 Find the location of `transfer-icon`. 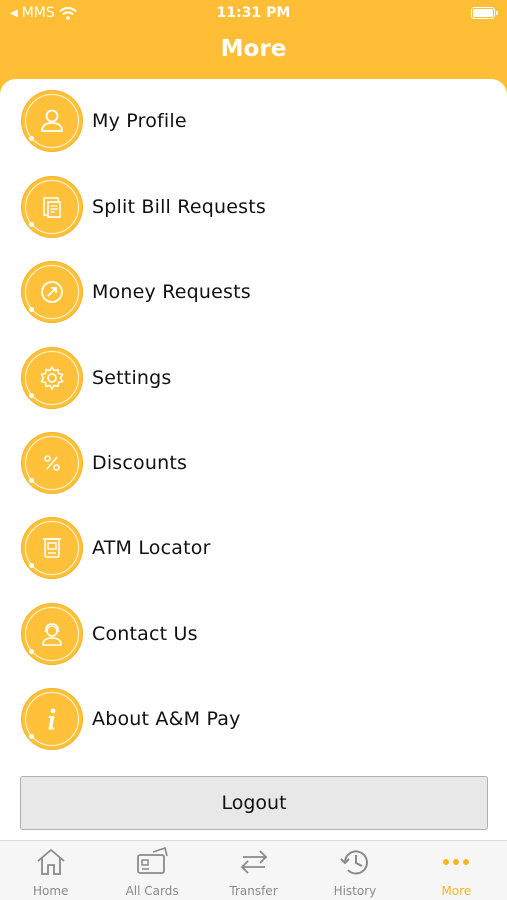

transfer-icon is located at coordinates (253, 862).